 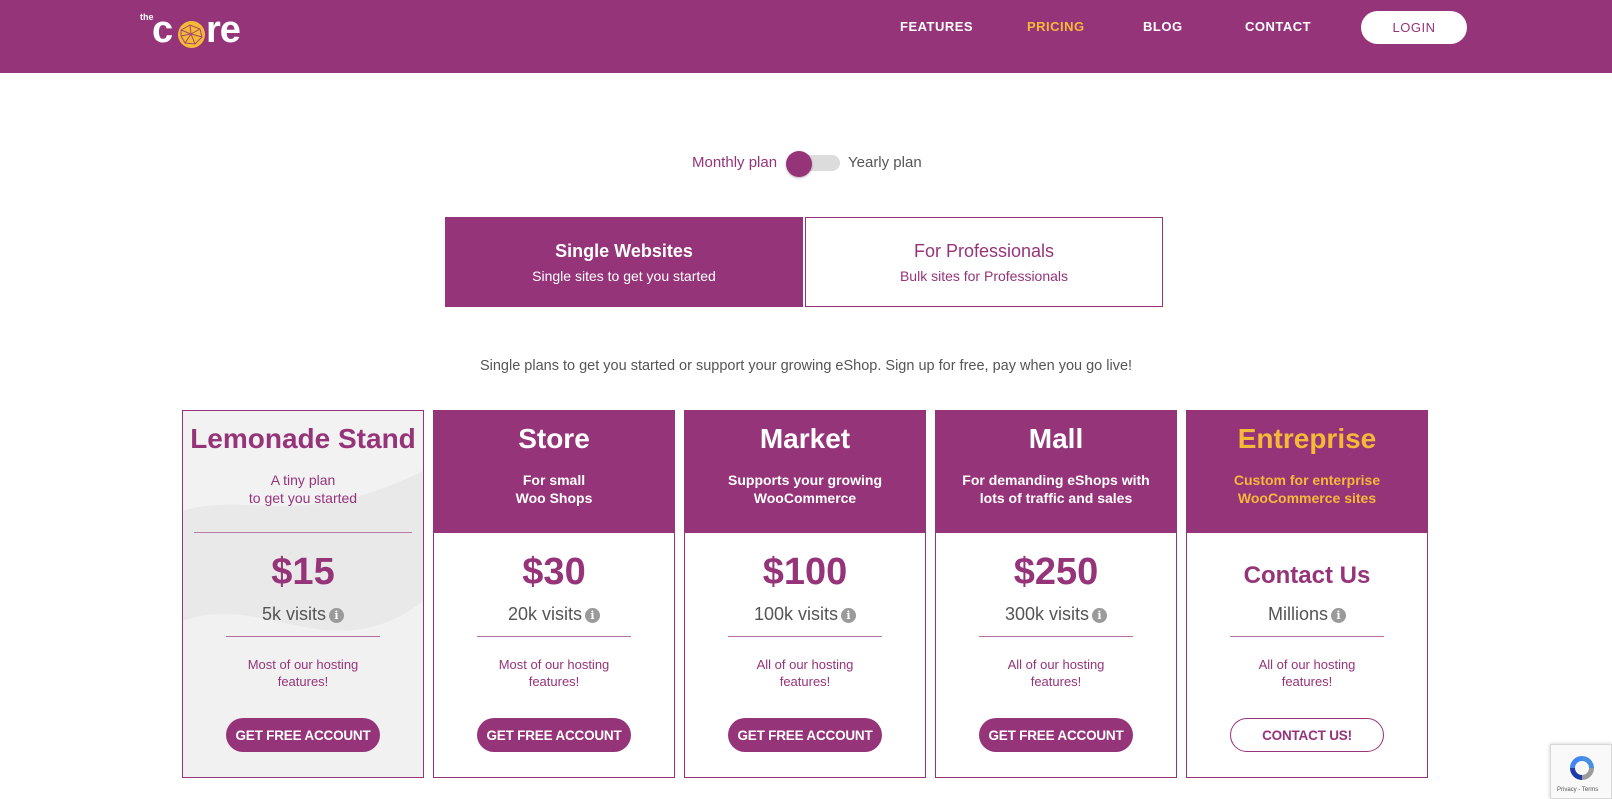 I want to click on plan-description-line: WooCommerce sites, so click(x=1307, y=498).